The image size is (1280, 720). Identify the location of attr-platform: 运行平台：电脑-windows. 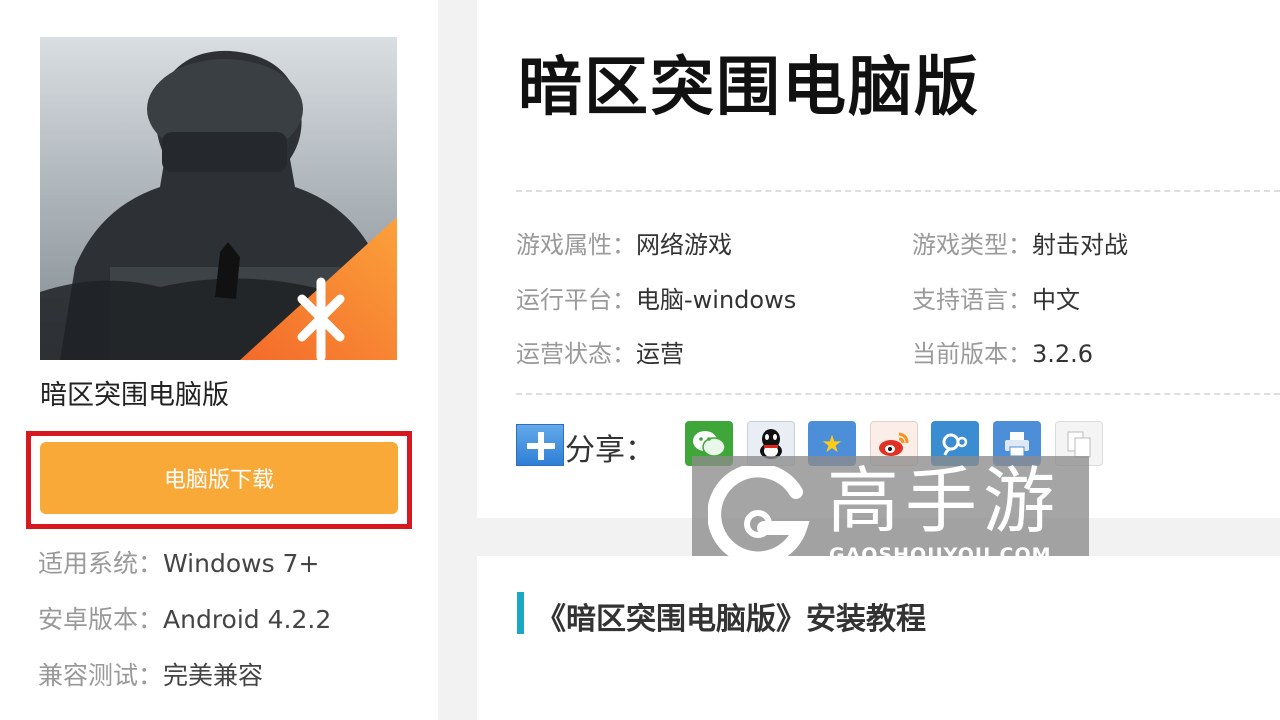
(656, 297).